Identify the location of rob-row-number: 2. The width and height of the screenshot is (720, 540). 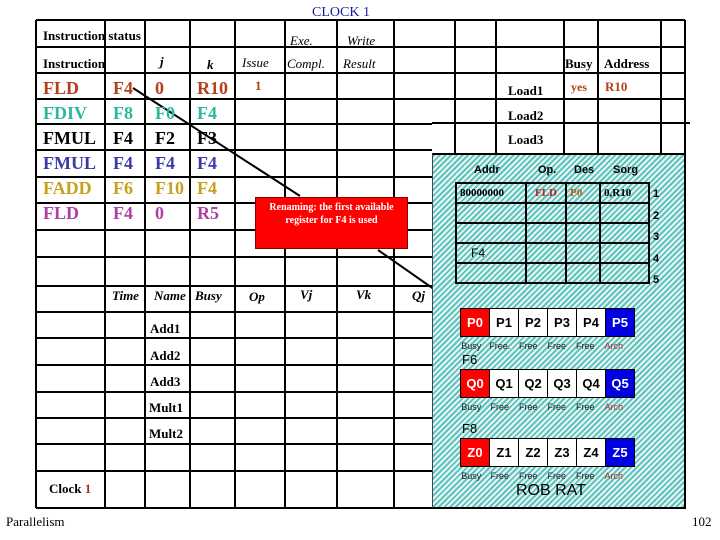
(656, 215).